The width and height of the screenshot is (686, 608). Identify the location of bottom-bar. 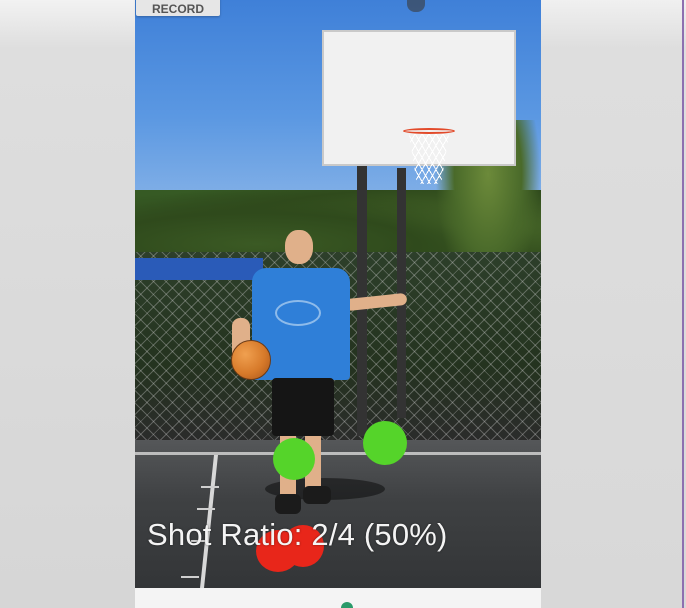
(338, 598).